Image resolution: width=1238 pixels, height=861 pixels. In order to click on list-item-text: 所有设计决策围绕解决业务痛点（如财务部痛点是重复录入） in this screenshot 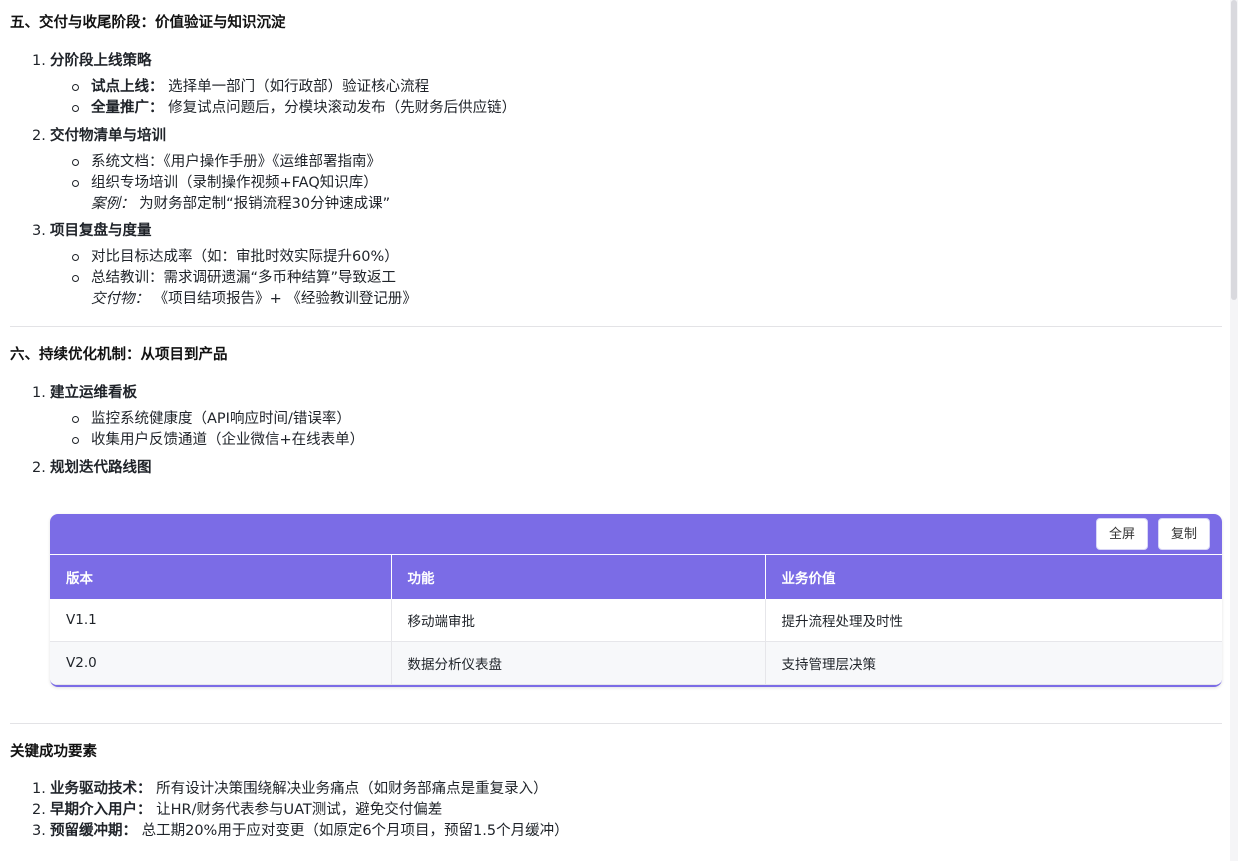, I will do `click(349, 789)`.